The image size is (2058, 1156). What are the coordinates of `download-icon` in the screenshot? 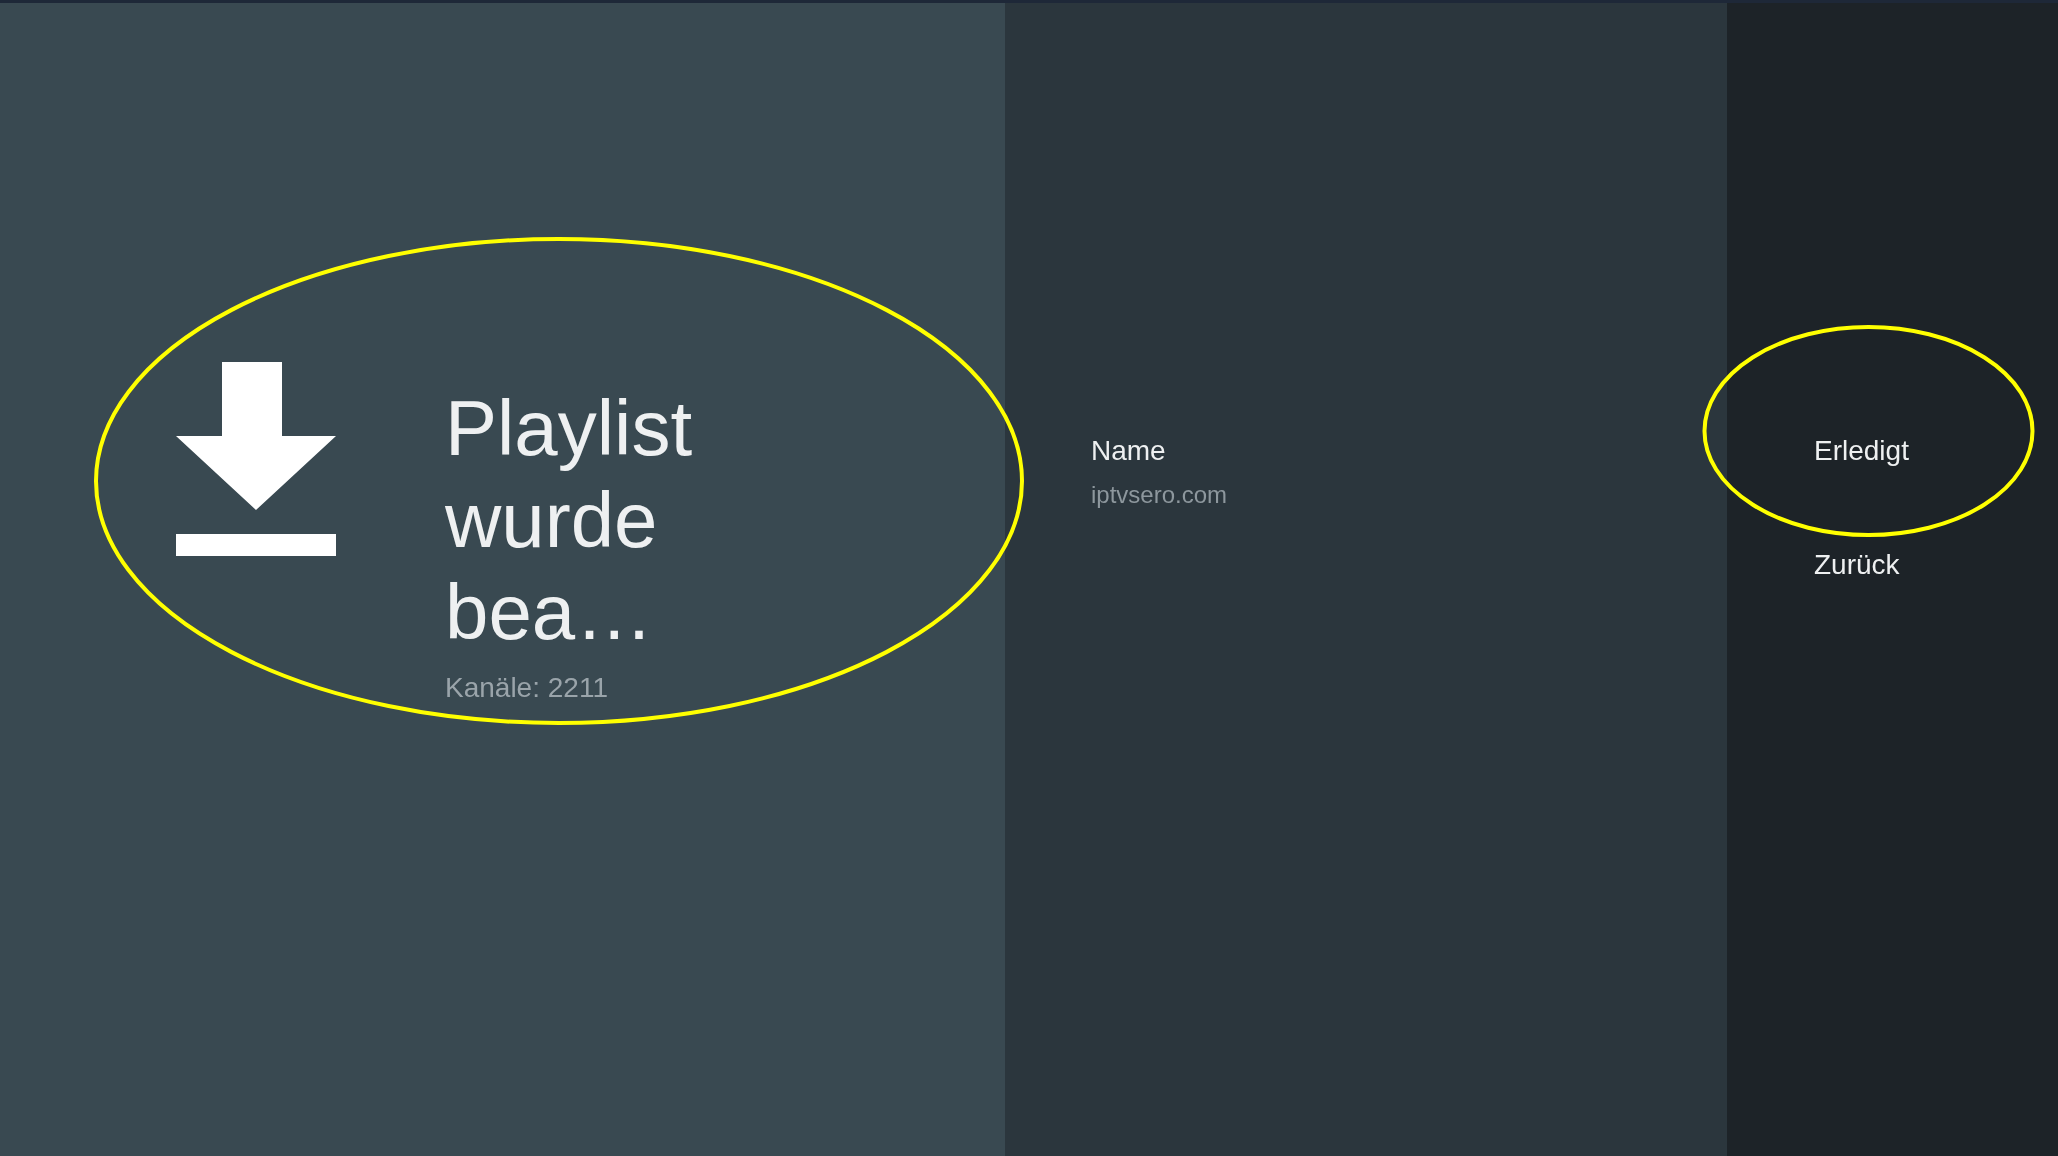 It's located at (256, 459).